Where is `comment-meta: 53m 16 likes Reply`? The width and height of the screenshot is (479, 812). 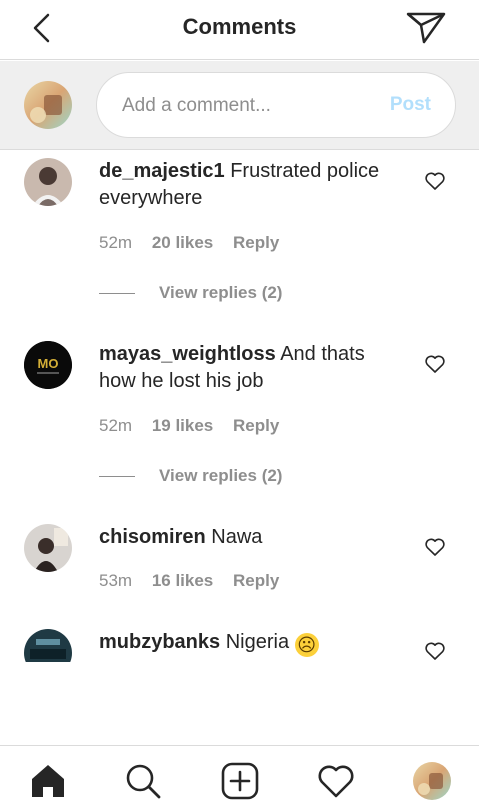
comment-meta: 53m 16 likes Reply is located at coordinates (196, 581).